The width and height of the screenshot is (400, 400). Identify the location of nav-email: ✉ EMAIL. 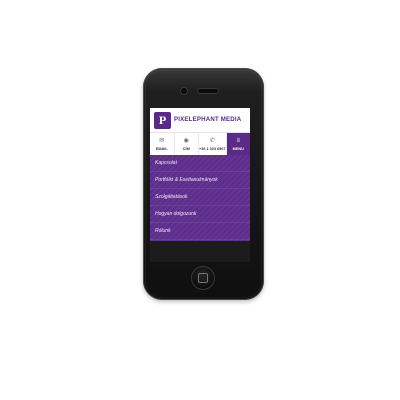
(162, 144).